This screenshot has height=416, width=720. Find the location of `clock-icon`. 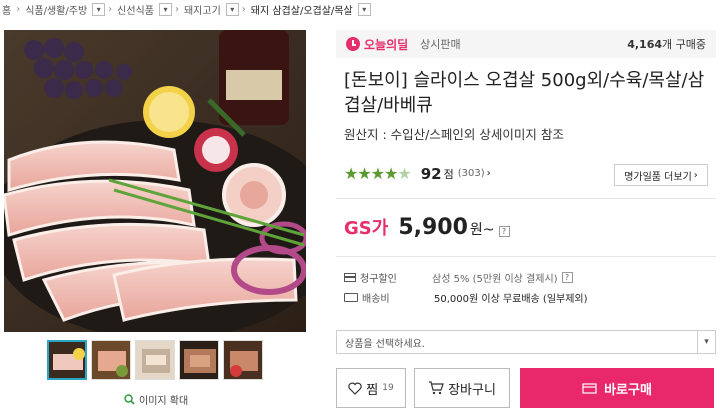

clock-icon is located at coordinates (353, 44).